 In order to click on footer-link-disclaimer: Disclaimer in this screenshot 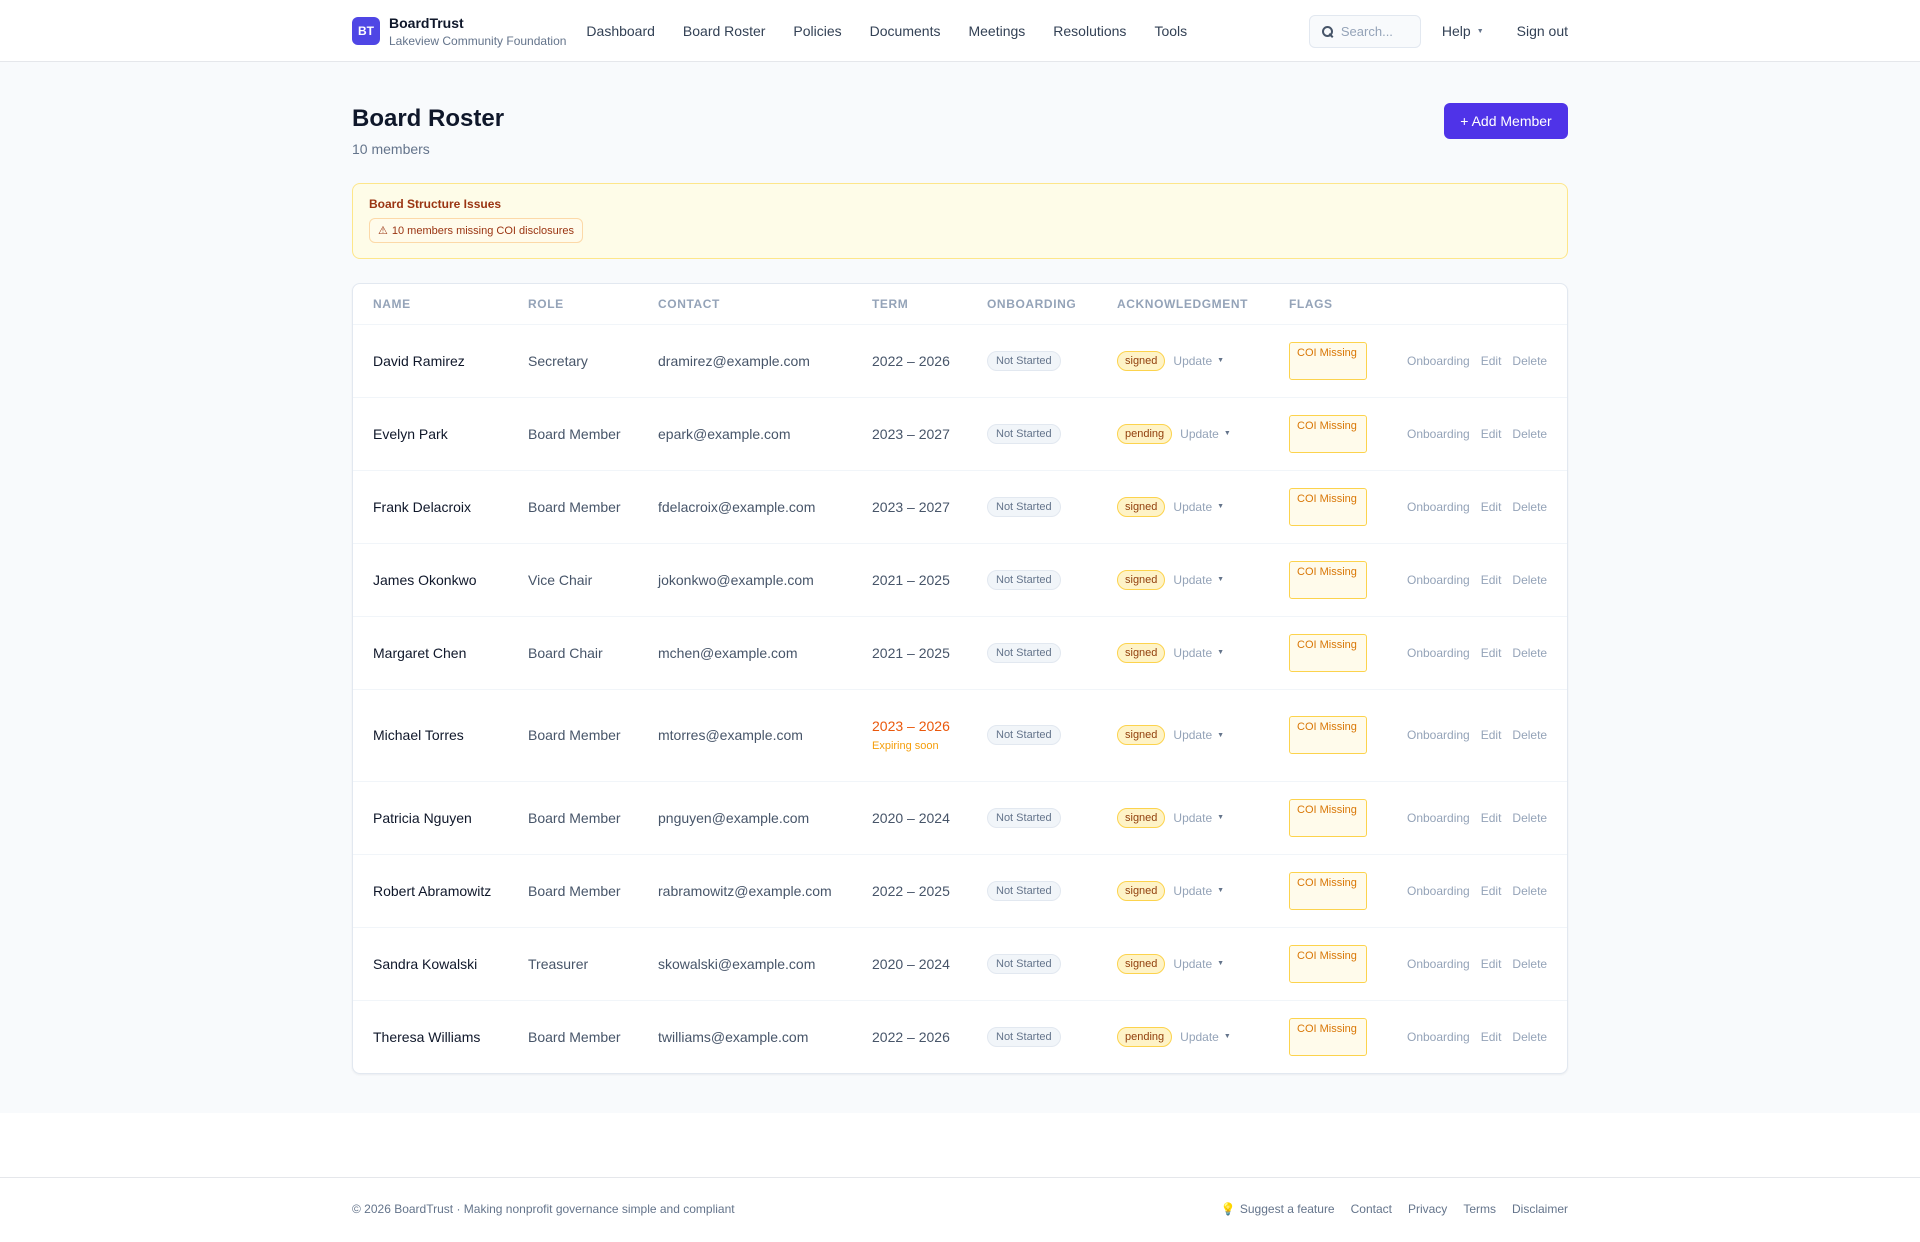, I will do `click(1540, 1209)`.